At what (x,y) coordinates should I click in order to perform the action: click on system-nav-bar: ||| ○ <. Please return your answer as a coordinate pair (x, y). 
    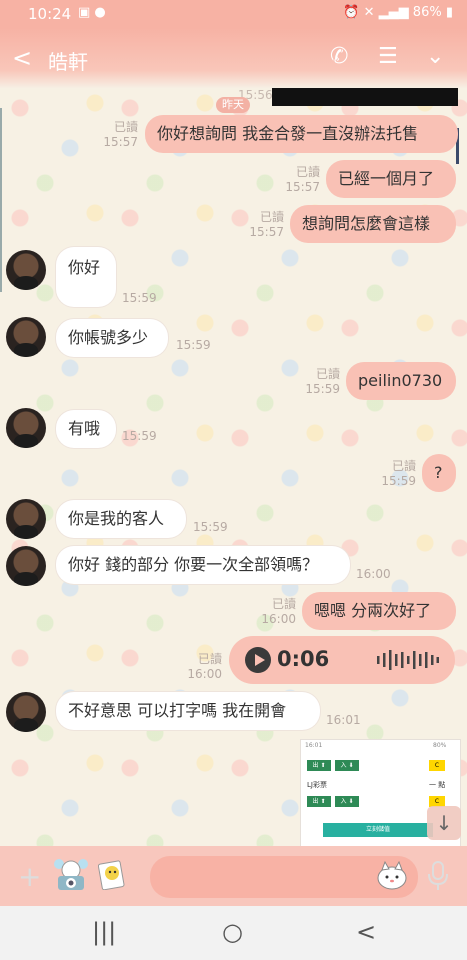
    Looking at the image, I should click on (233, 933).